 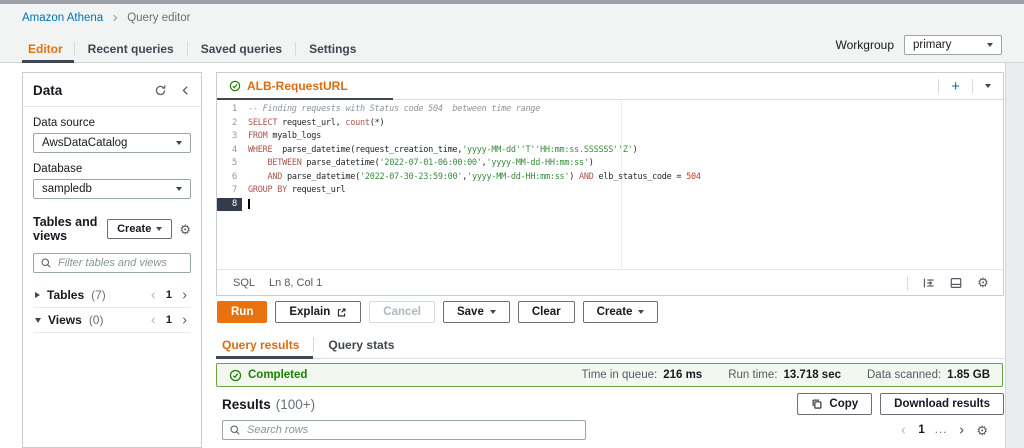 I want to click on create-button: Create, so click(x=140, y=229).